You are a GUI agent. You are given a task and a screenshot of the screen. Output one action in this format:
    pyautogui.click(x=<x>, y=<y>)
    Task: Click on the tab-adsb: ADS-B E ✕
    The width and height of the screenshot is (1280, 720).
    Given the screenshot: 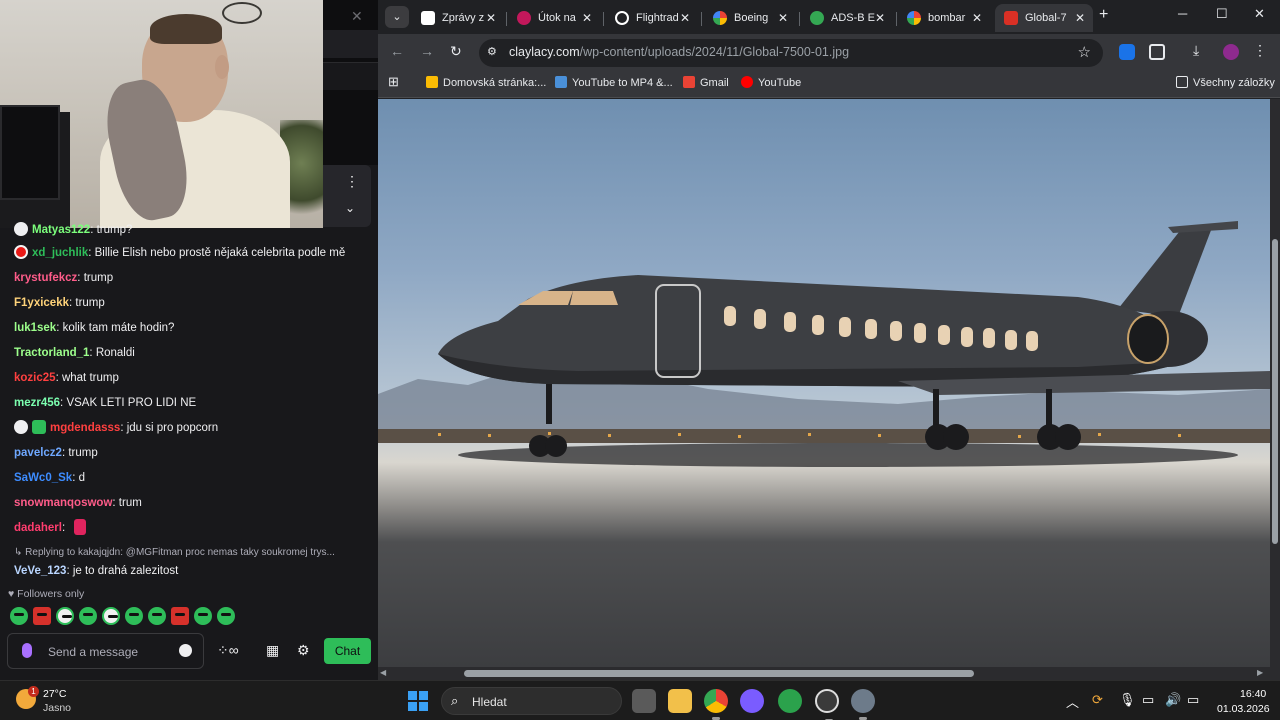 What is the action you would take?
    pyautogui.click(x=847, y=18)
    